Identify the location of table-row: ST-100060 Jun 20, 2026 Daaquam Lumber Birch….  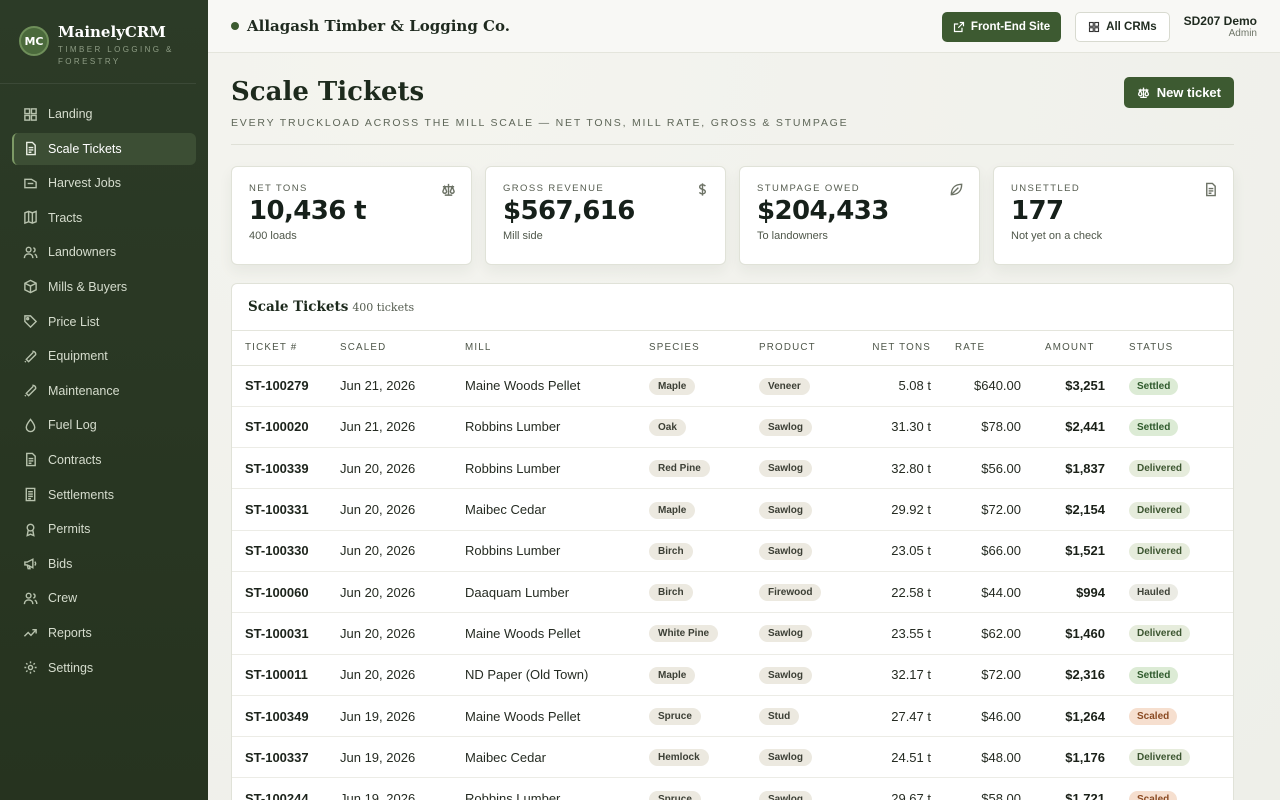
(732, 592).